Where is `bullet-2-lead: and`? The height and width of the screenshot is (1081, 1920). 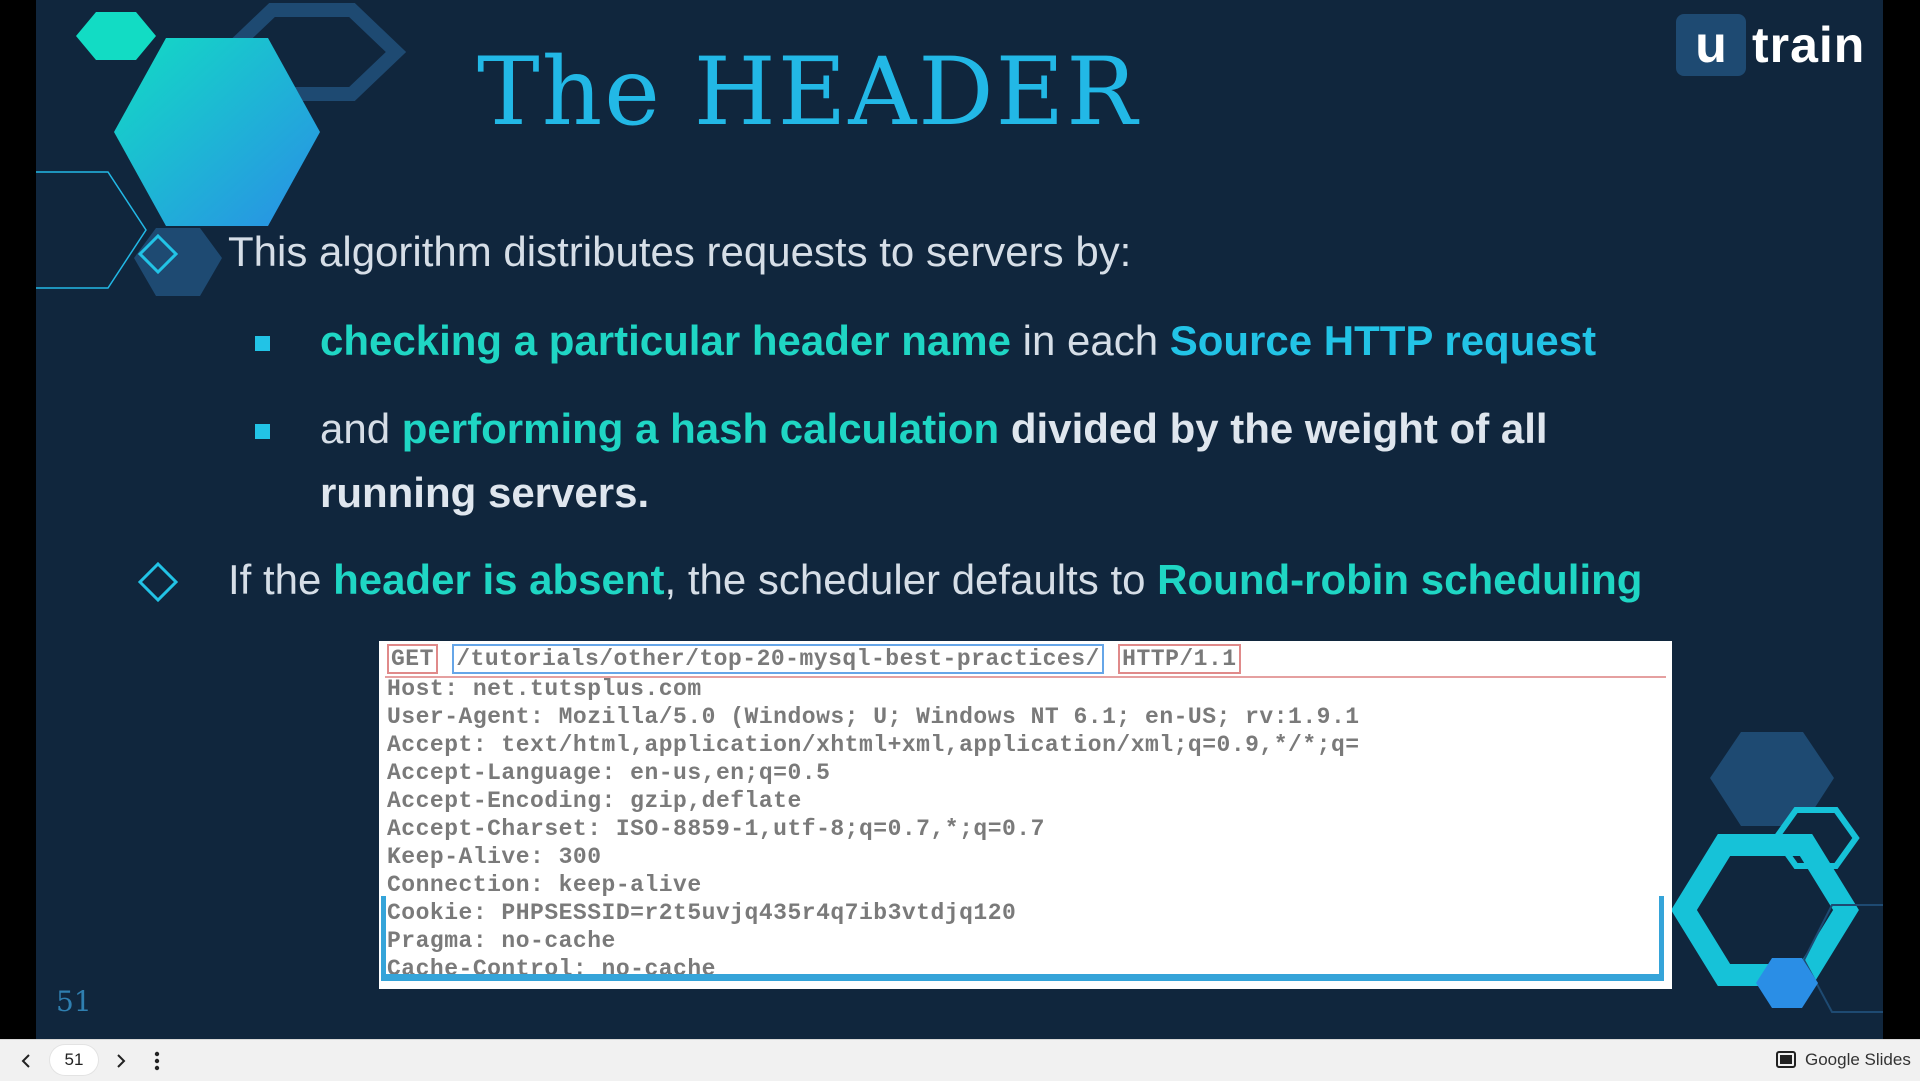
bullet-2-lead: and is located at coordinates (361, 428).